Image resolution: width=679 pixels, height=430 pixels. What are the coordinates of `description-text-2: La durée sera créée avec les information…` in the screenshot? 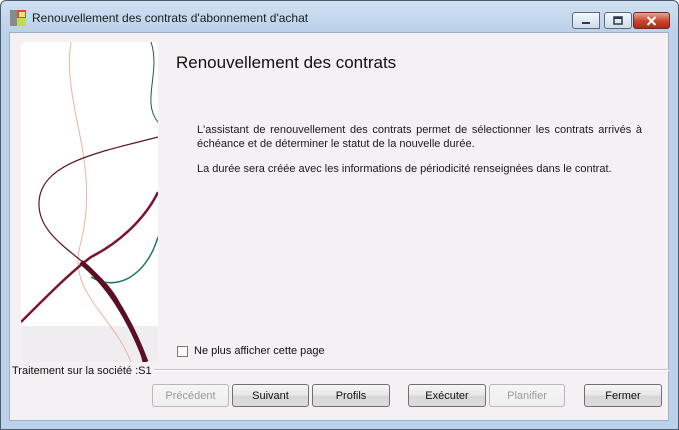 It's located at (404, 169).